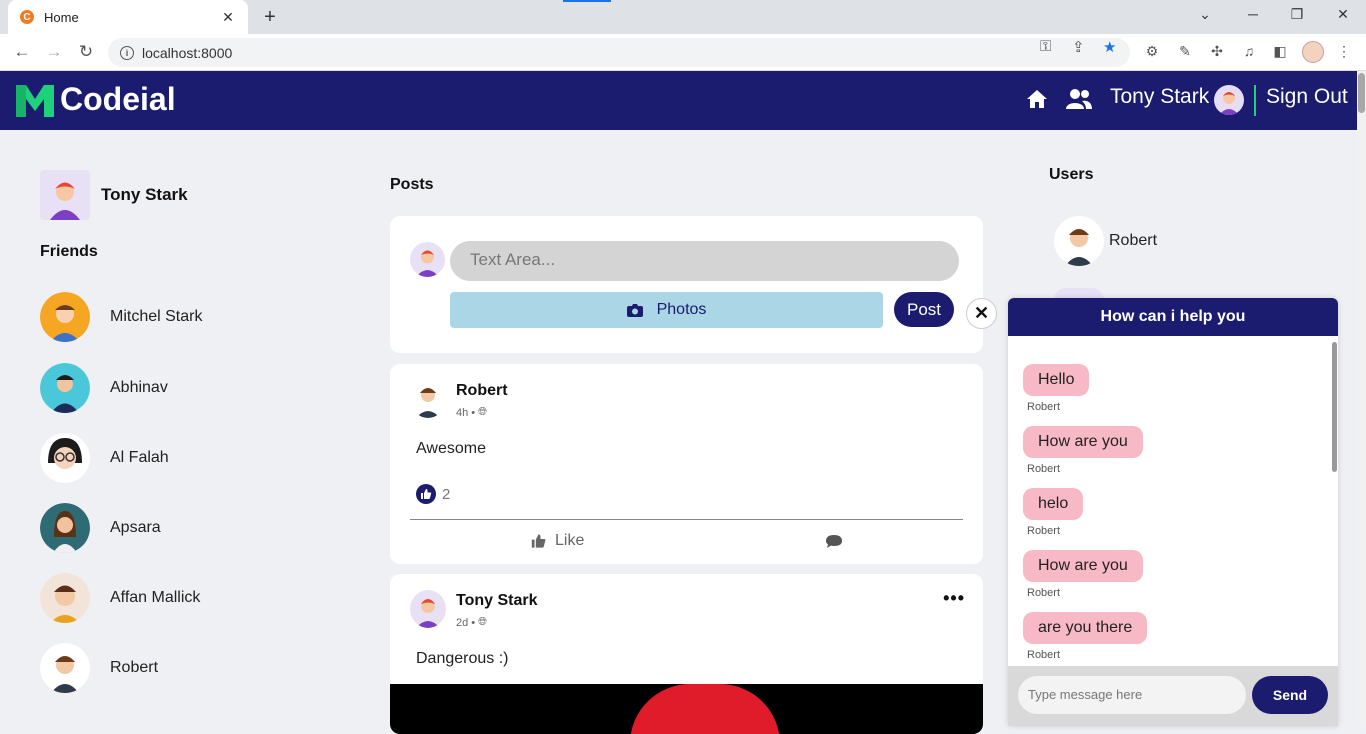 The height and width of the screenshot is (734, 1366). What do you see at coordinates (54, 52) in the screenshot?
I see `forward-icon: →` at bounding box center [54, 52].